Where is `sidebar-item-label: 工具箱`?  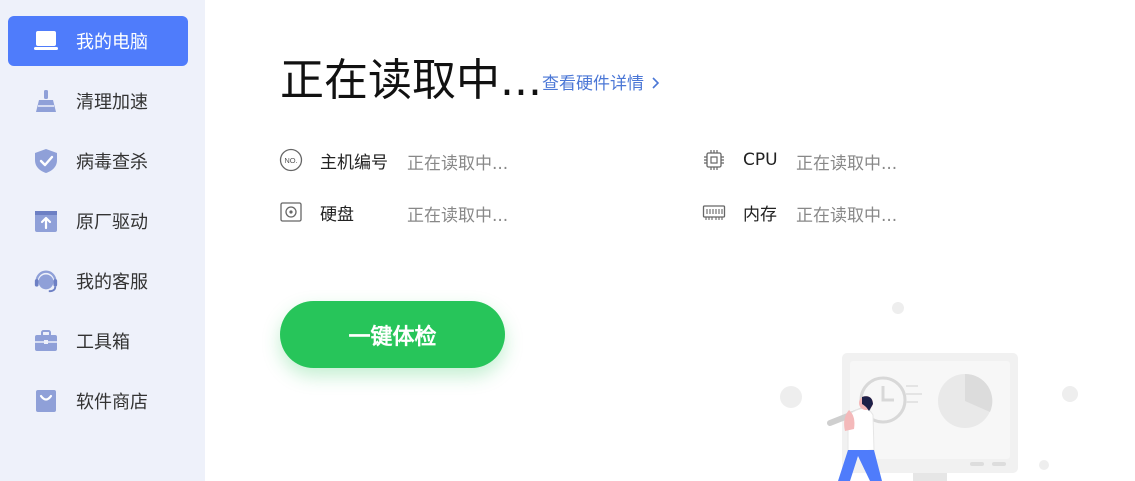 sidebar-item-label: 工具箱 is located at coordinates (103, 342).